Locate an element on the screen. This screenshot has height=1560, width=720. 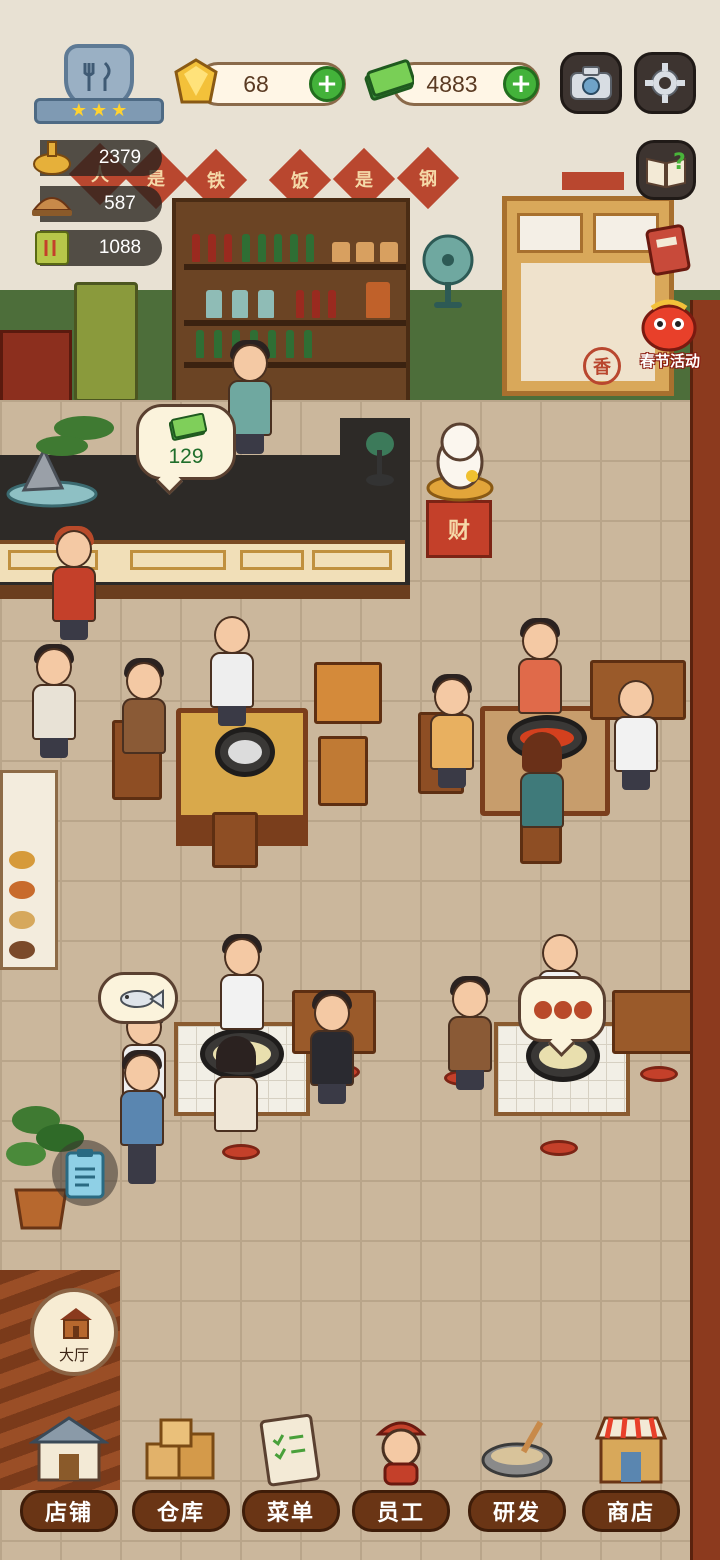
pot-inner is located at coordinates (245, 752).